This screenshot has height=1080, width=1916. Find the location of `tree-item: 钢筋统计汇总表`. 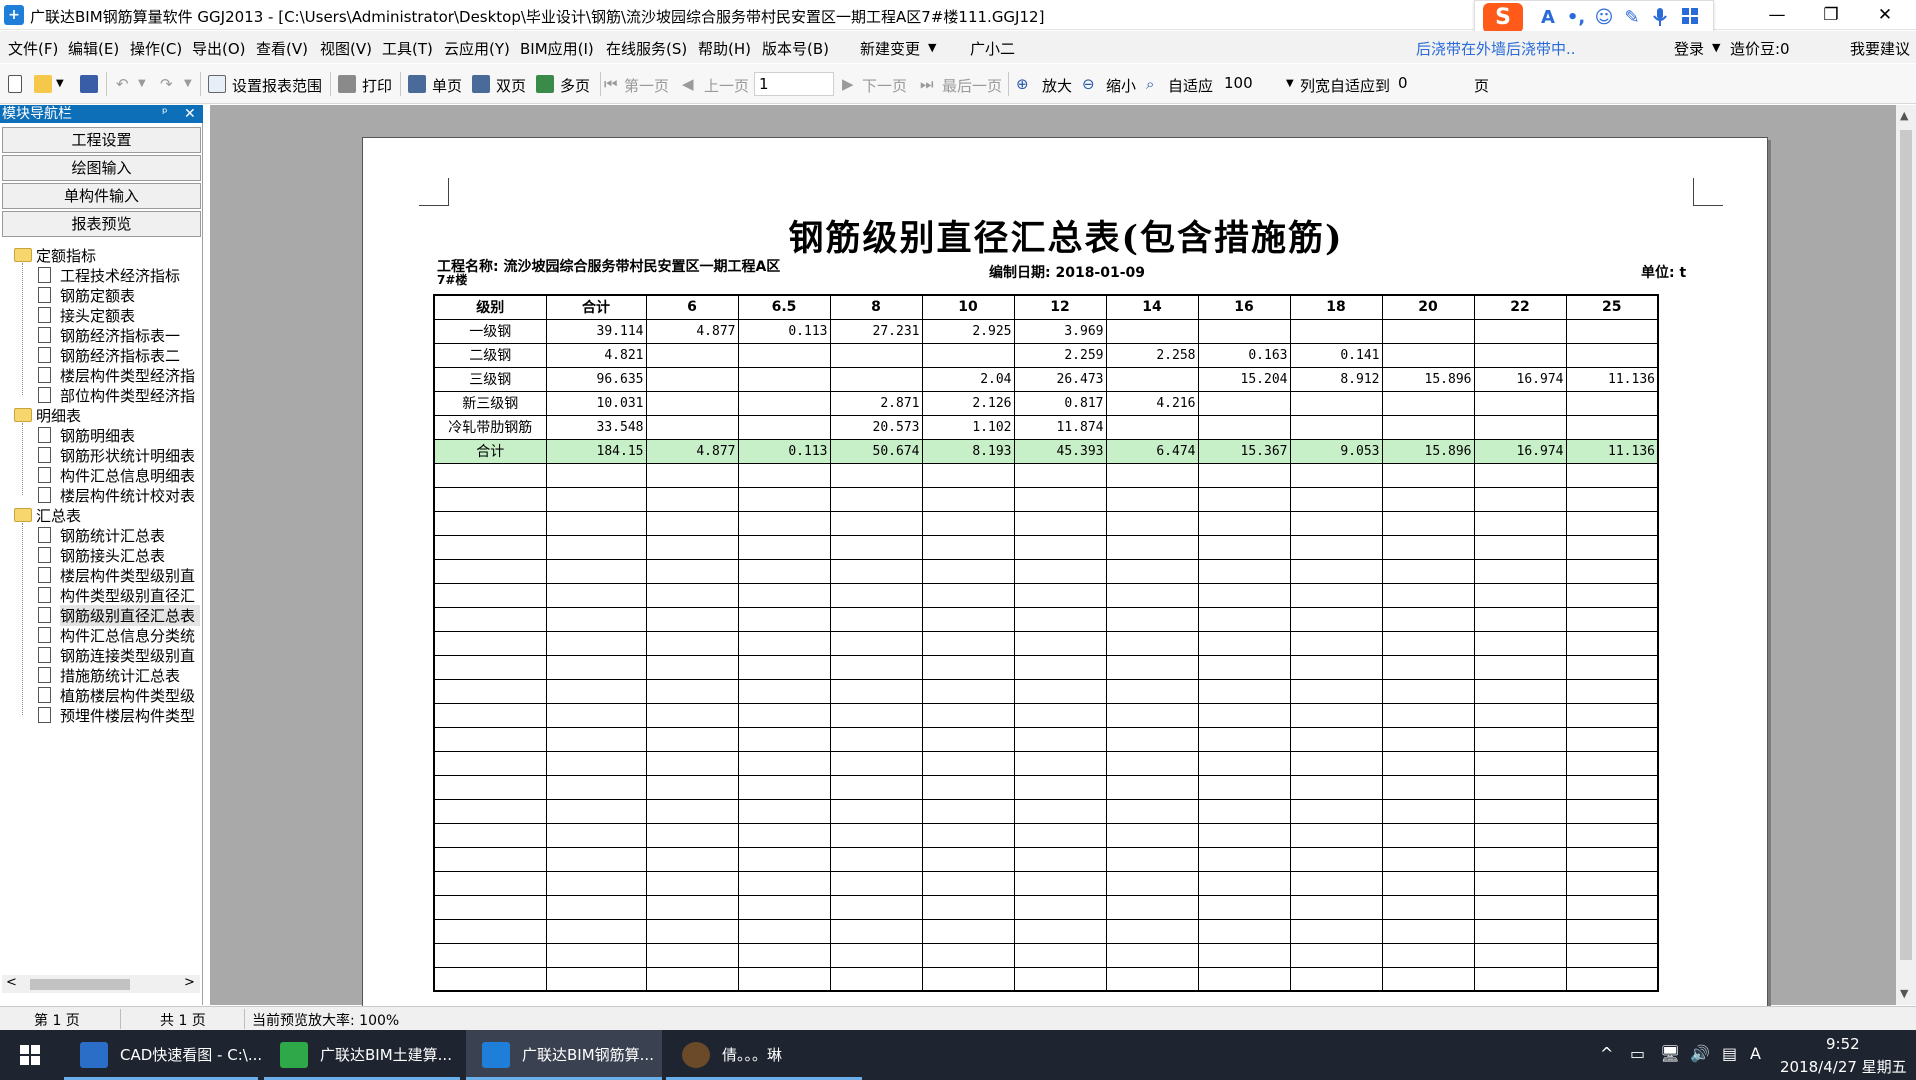

tree-item: 钢筋统计汇总表 is located at coordinates (130, 535).